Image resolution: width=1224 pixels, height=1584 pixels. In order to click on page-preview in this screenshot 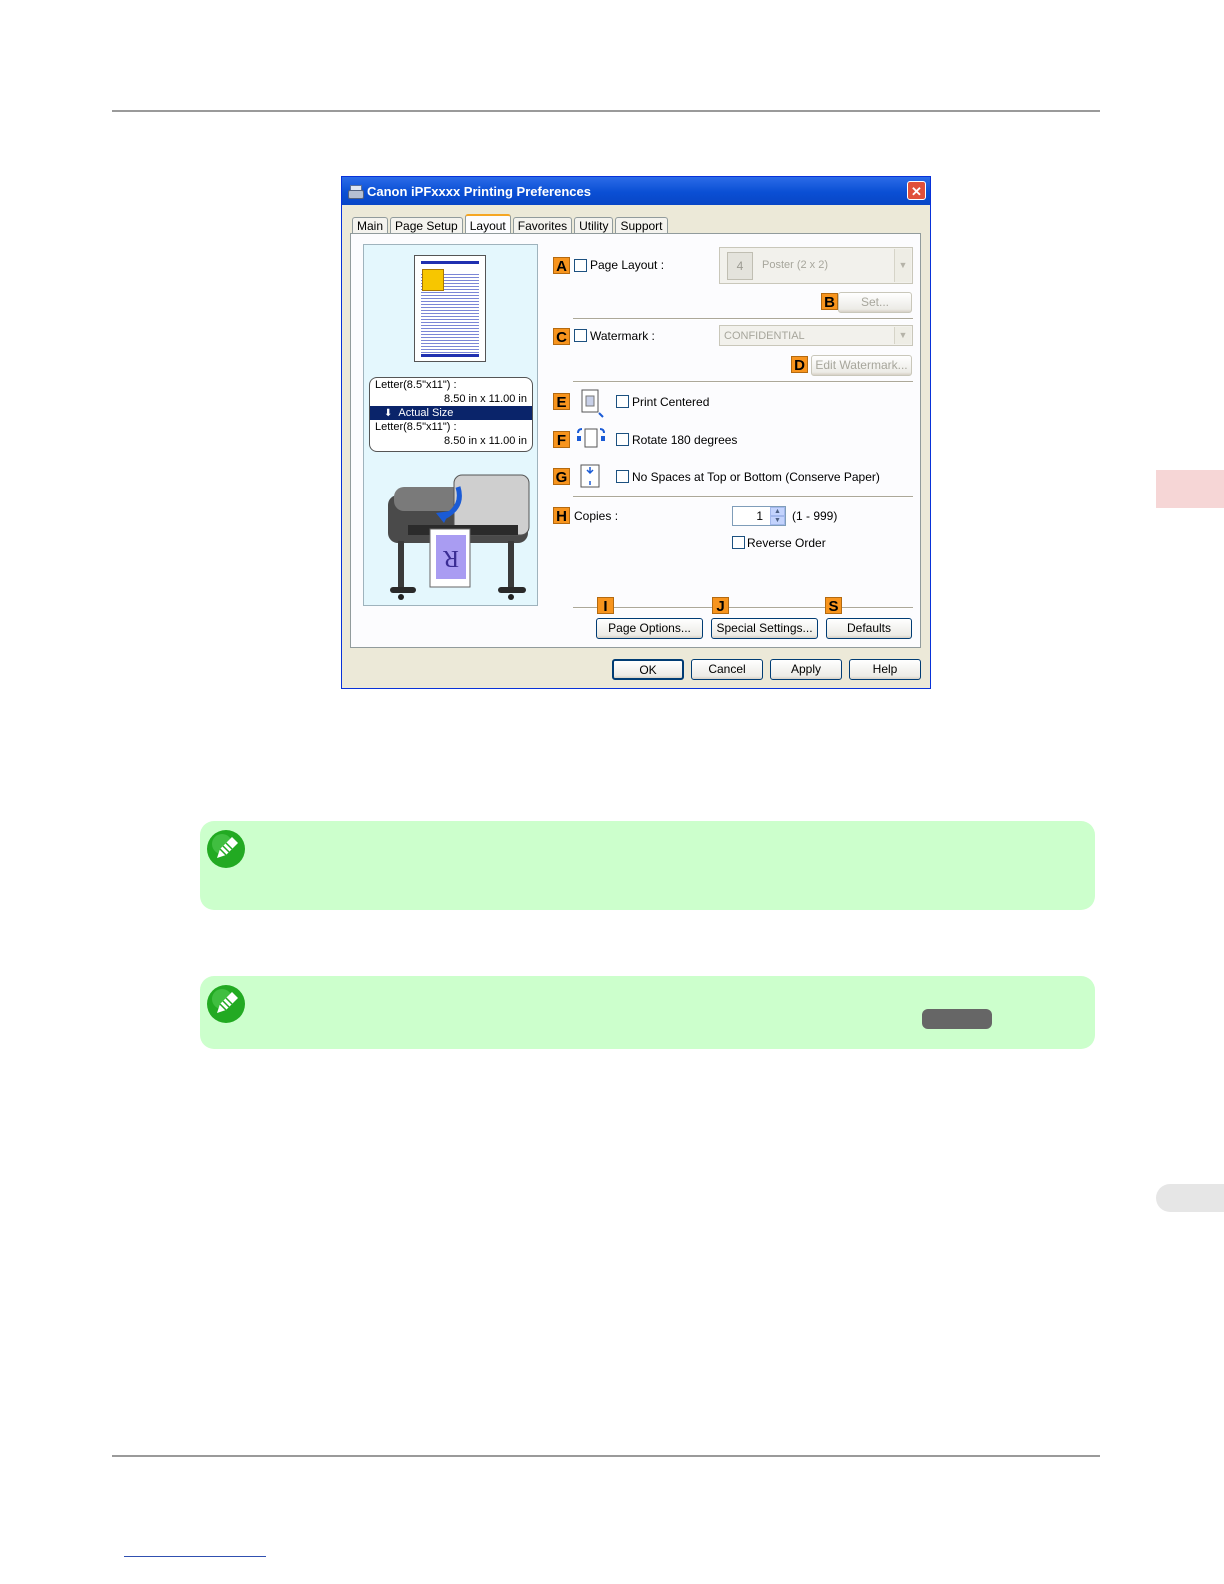, I will do `click(450, 308)`.